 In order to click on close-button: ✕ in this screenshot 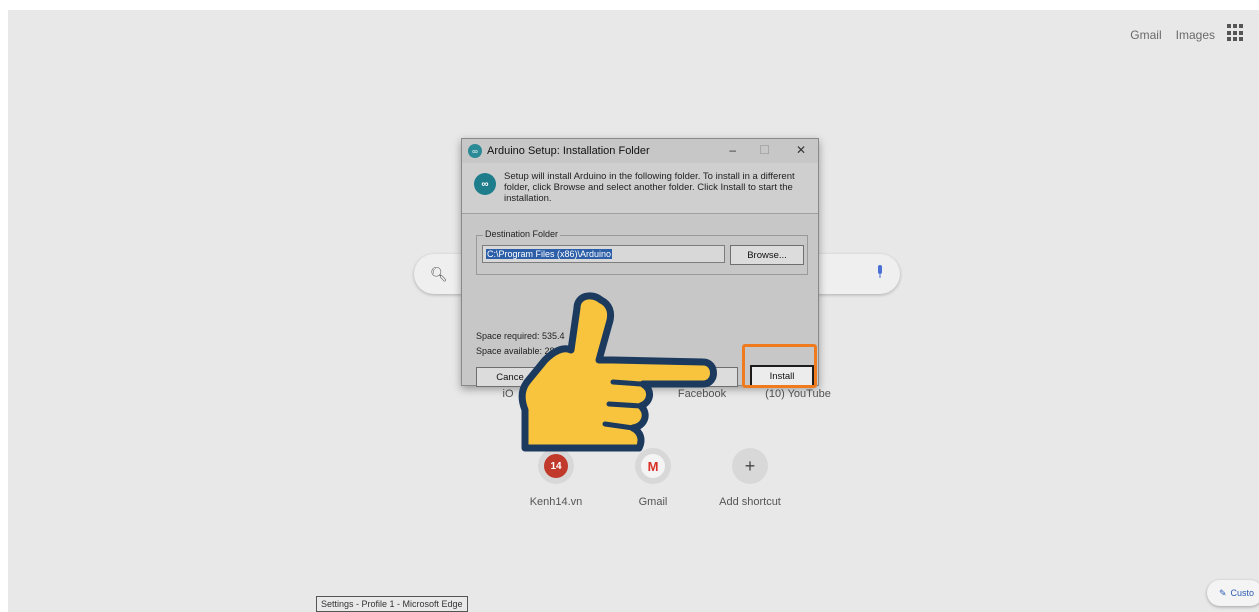, I will do `click(801, 150)`.